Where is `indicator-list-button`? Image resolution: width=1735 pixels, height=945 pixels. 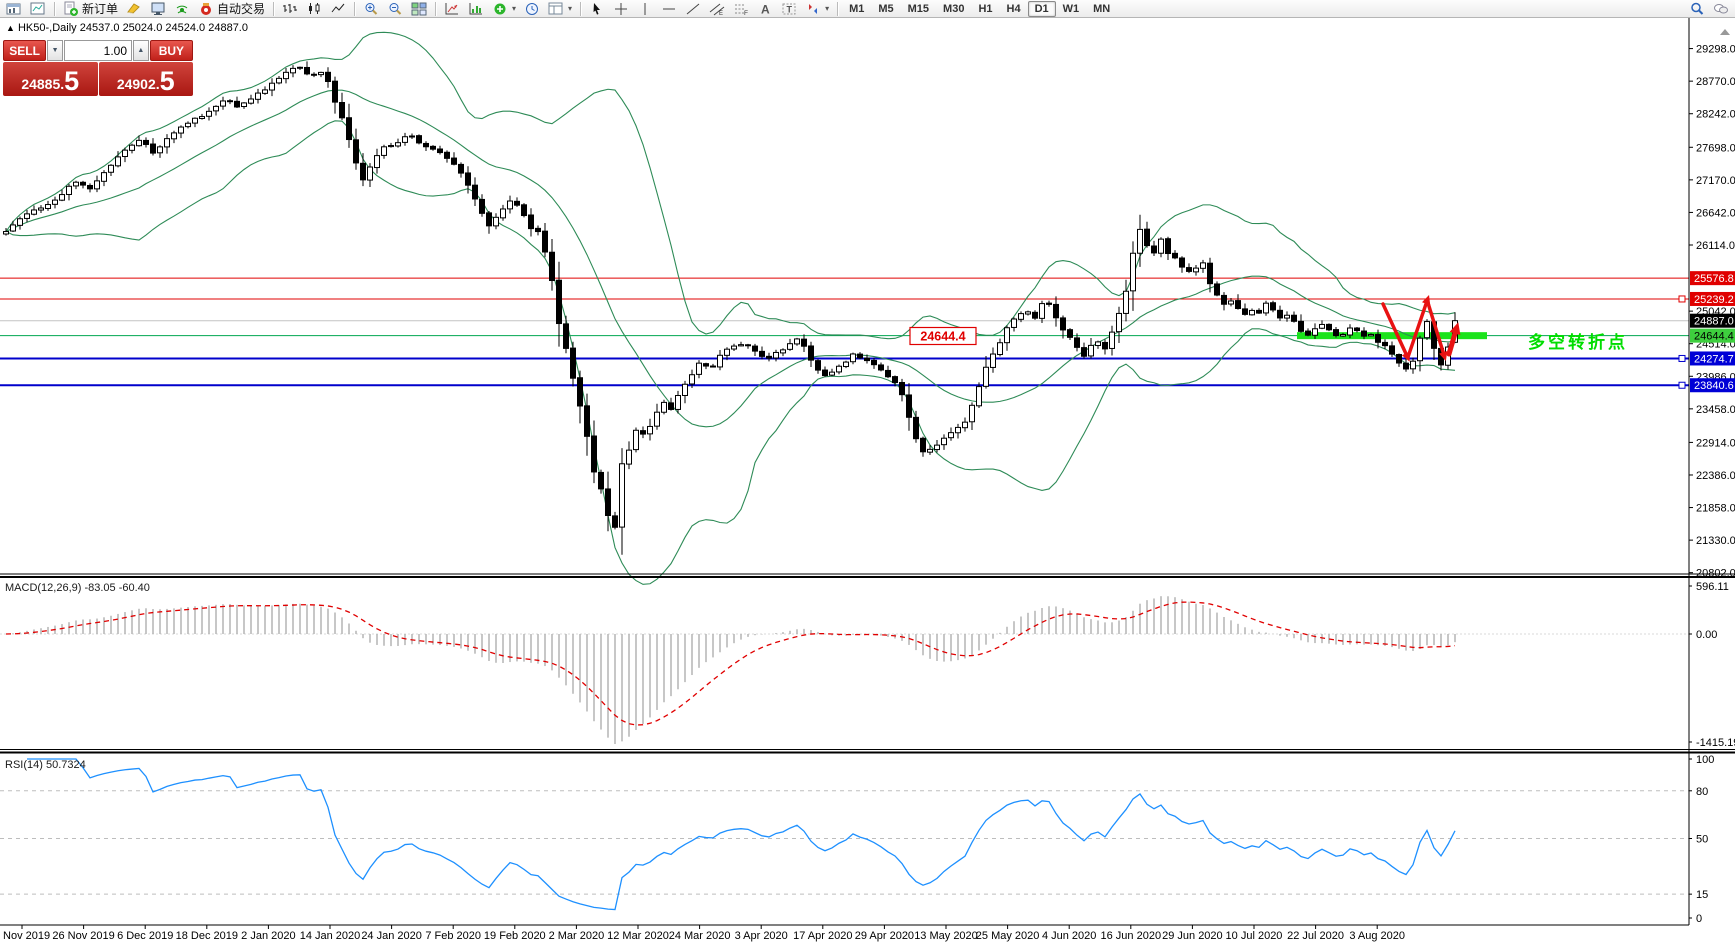
indicator-list-button is located at coordinates (476, 9).